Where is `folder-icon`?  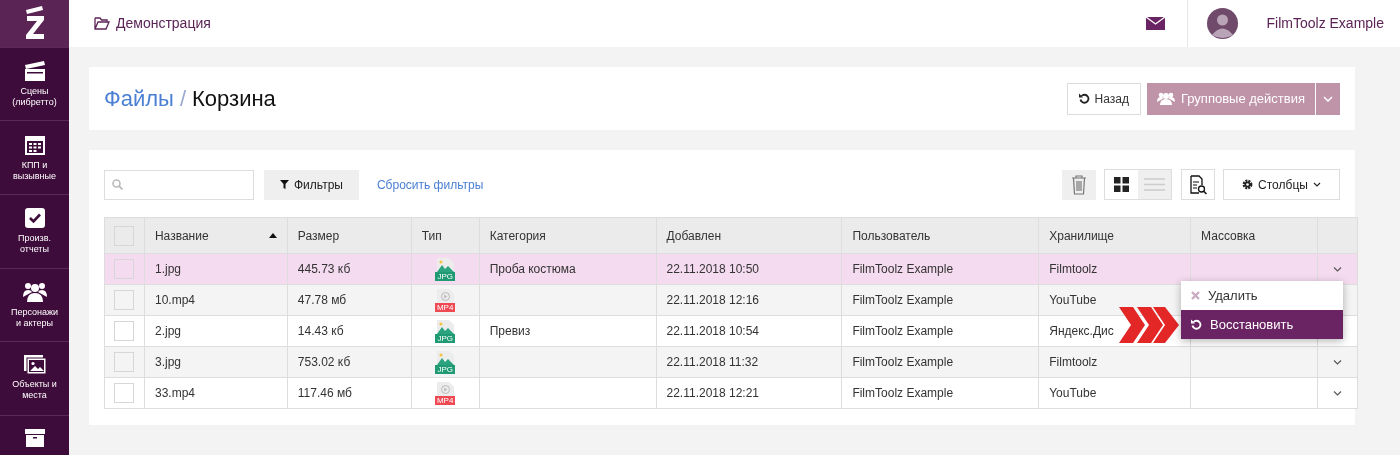
folder-icon is located at coordinates (102, 23).